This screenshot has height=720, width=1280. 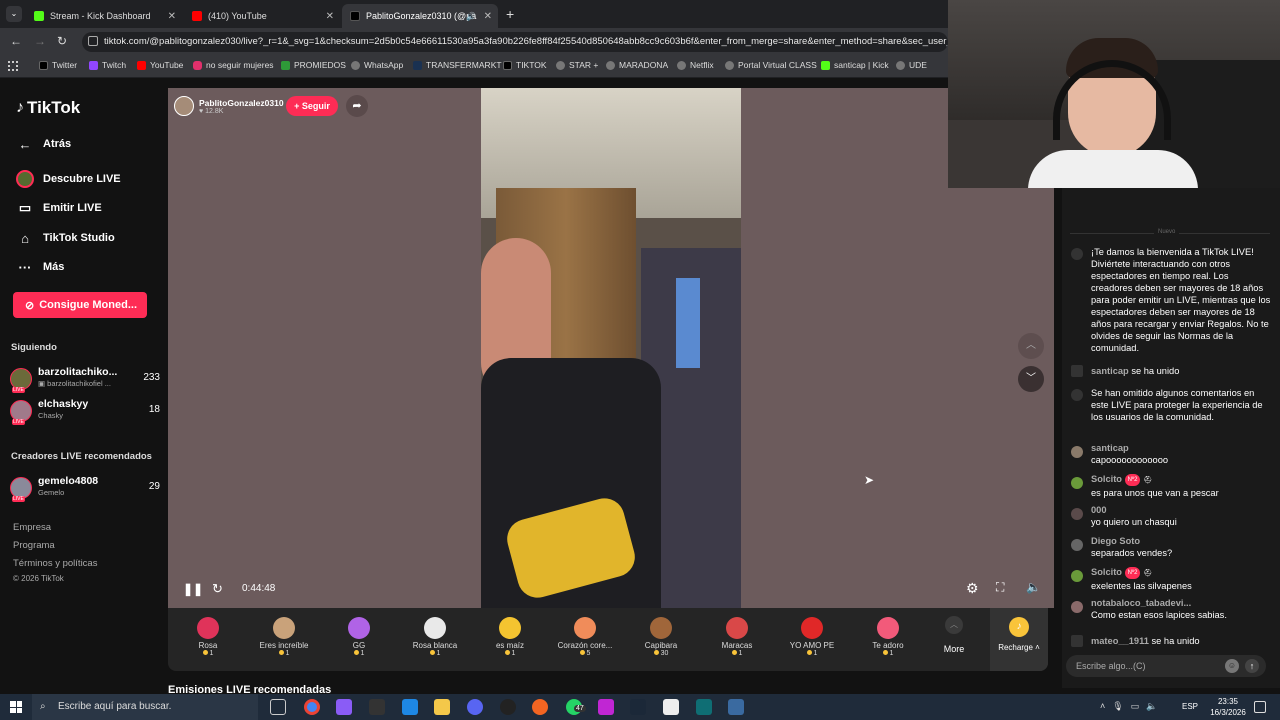 What do you see at coordinates (184, 106) in the screenshot?
I see `host-avatar` at bounding box center [184, 106].